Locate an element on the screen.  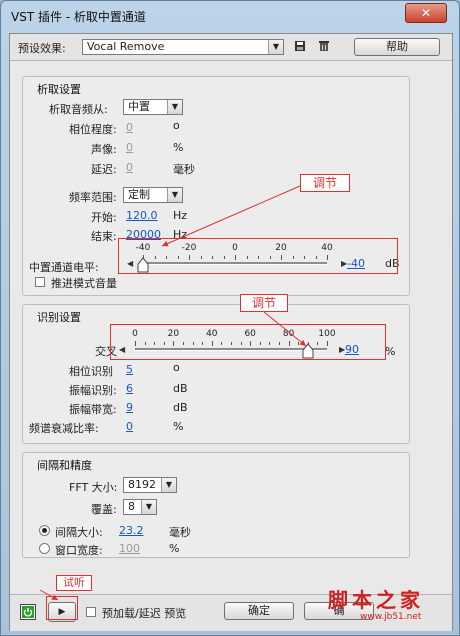
watermark-url: www.jb51.net is located at coordinates (391, 617).